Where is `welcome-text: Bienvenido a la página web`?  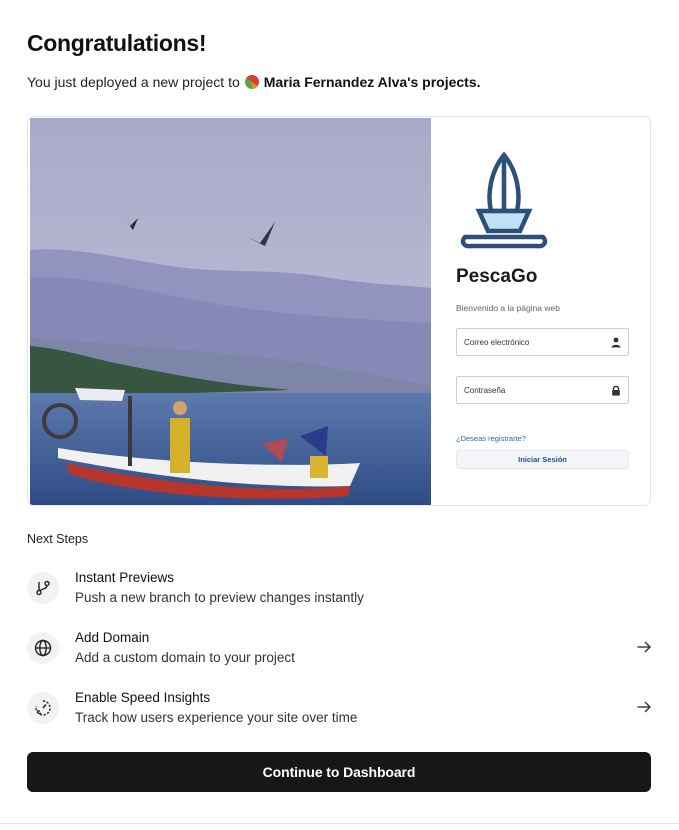 welcome-text: Bienvenido a la página web is located at coordinates (508, 308).